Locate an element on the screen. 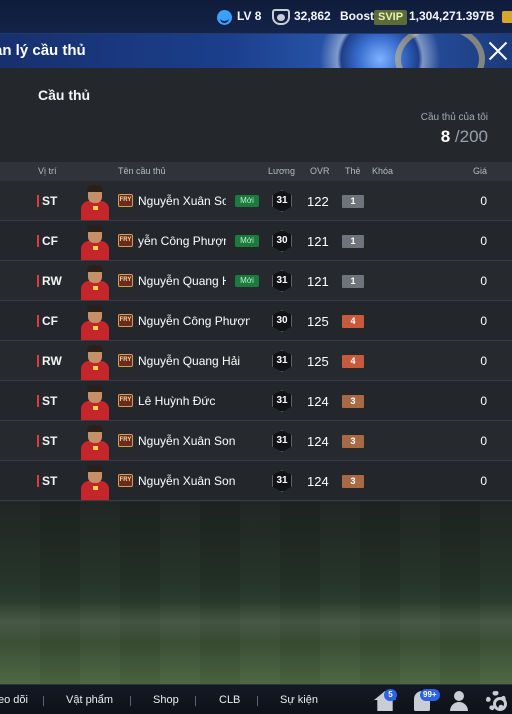  nav-items: Vật phẩm is located at coordinates (89, 700).